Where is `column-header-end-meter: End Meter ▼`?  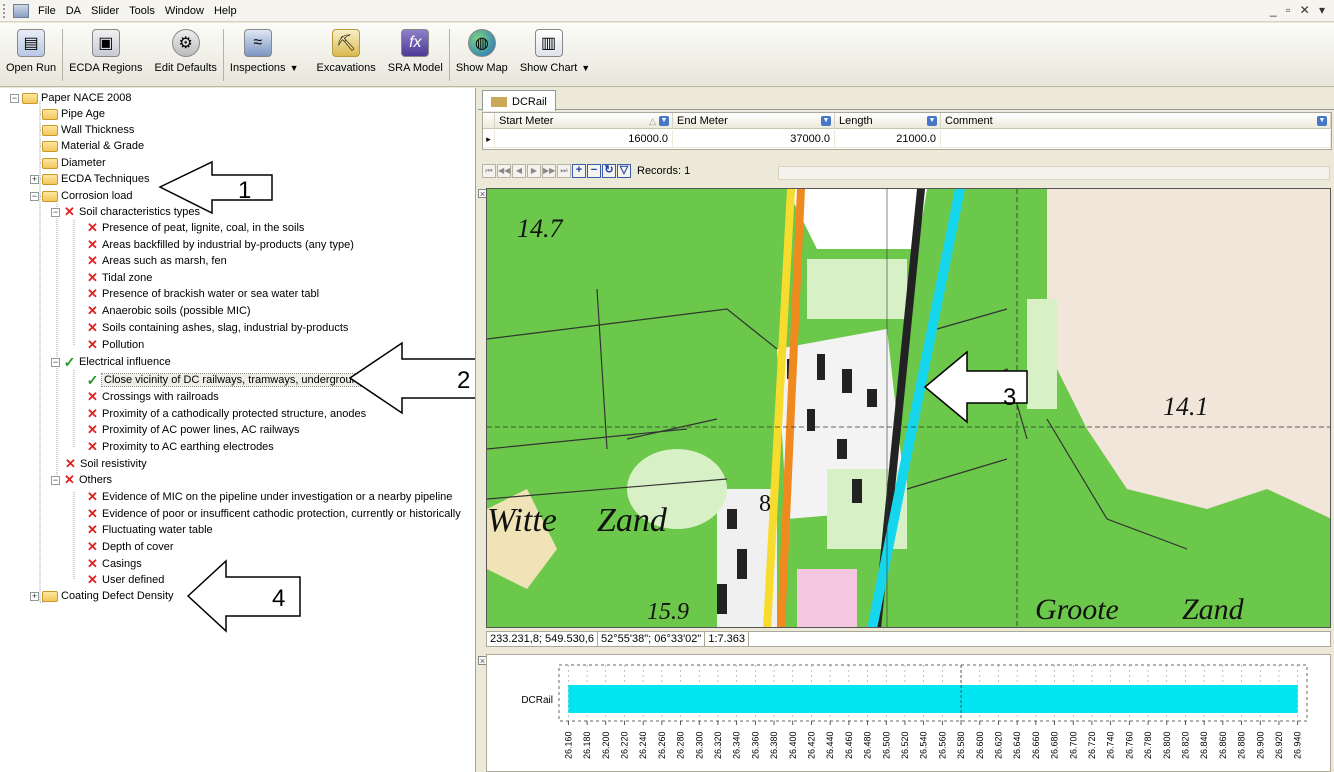
column-header-end-meter: End Meter ▼ is located at coordinates (754, 121).